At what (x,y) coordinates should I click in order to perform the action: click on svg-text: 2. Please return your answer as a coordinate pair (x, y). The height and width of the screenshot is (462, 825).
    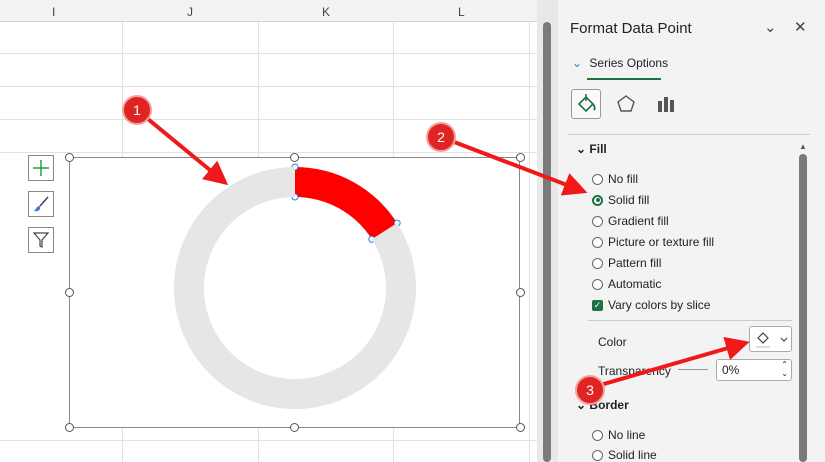
    Looking at the image, I should click on (441, 137).